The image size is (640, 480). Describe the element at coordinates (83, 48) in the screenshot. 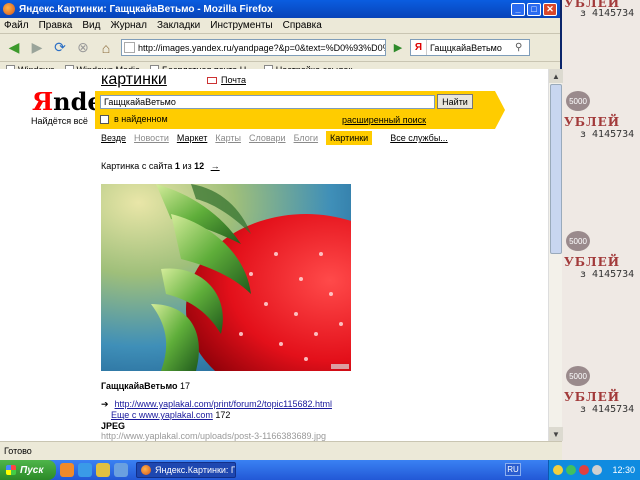

I see `stop-icon: ⊗` at that location.